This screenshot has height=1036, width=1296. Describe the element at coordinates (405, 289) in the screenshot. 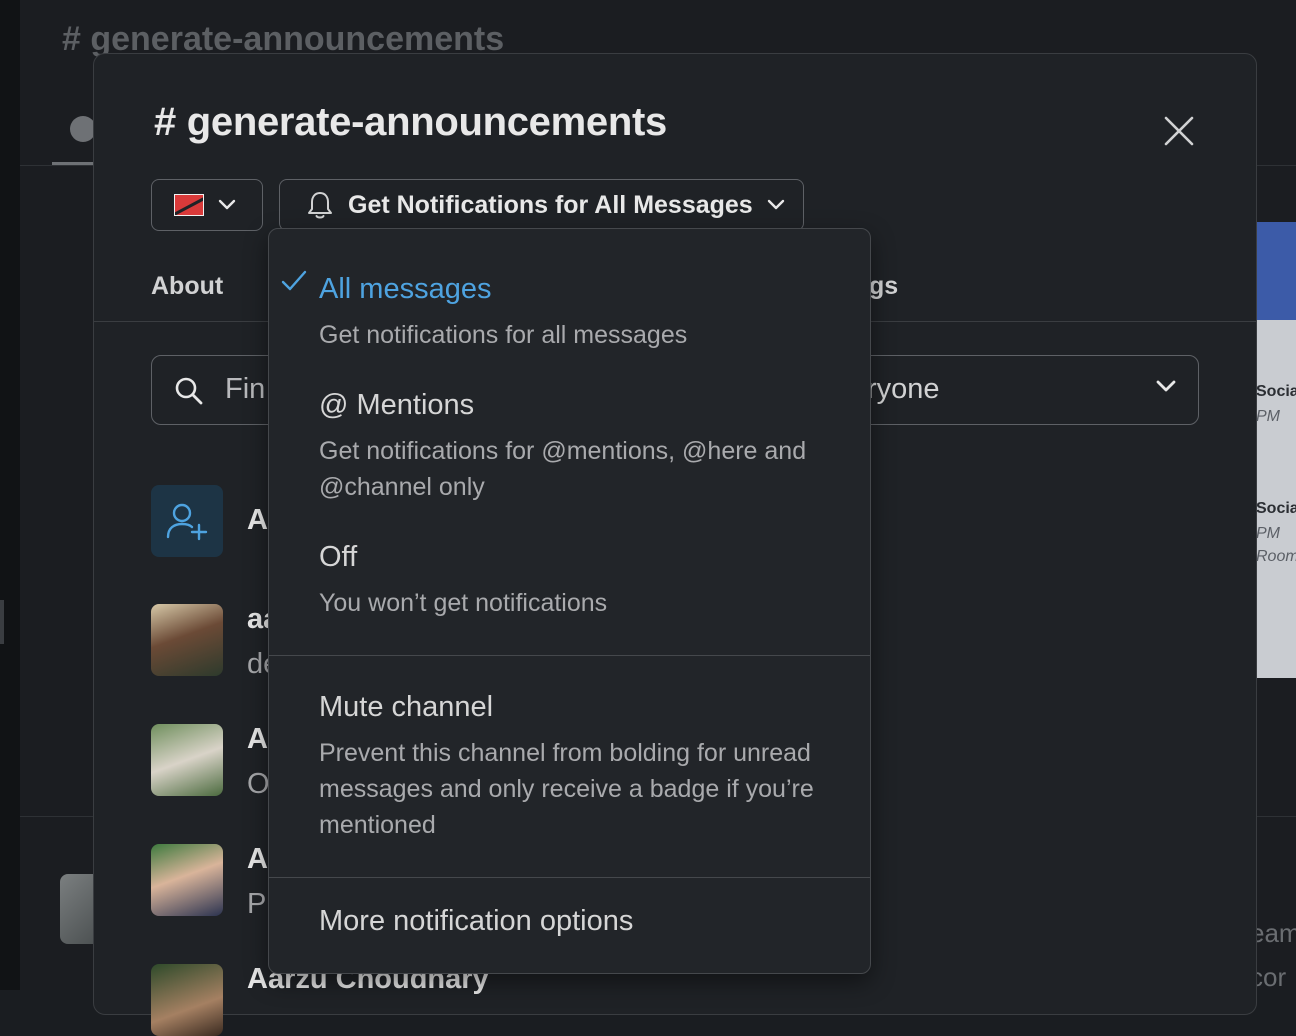

I see `menu-option-all-messages: All messages` at that location.